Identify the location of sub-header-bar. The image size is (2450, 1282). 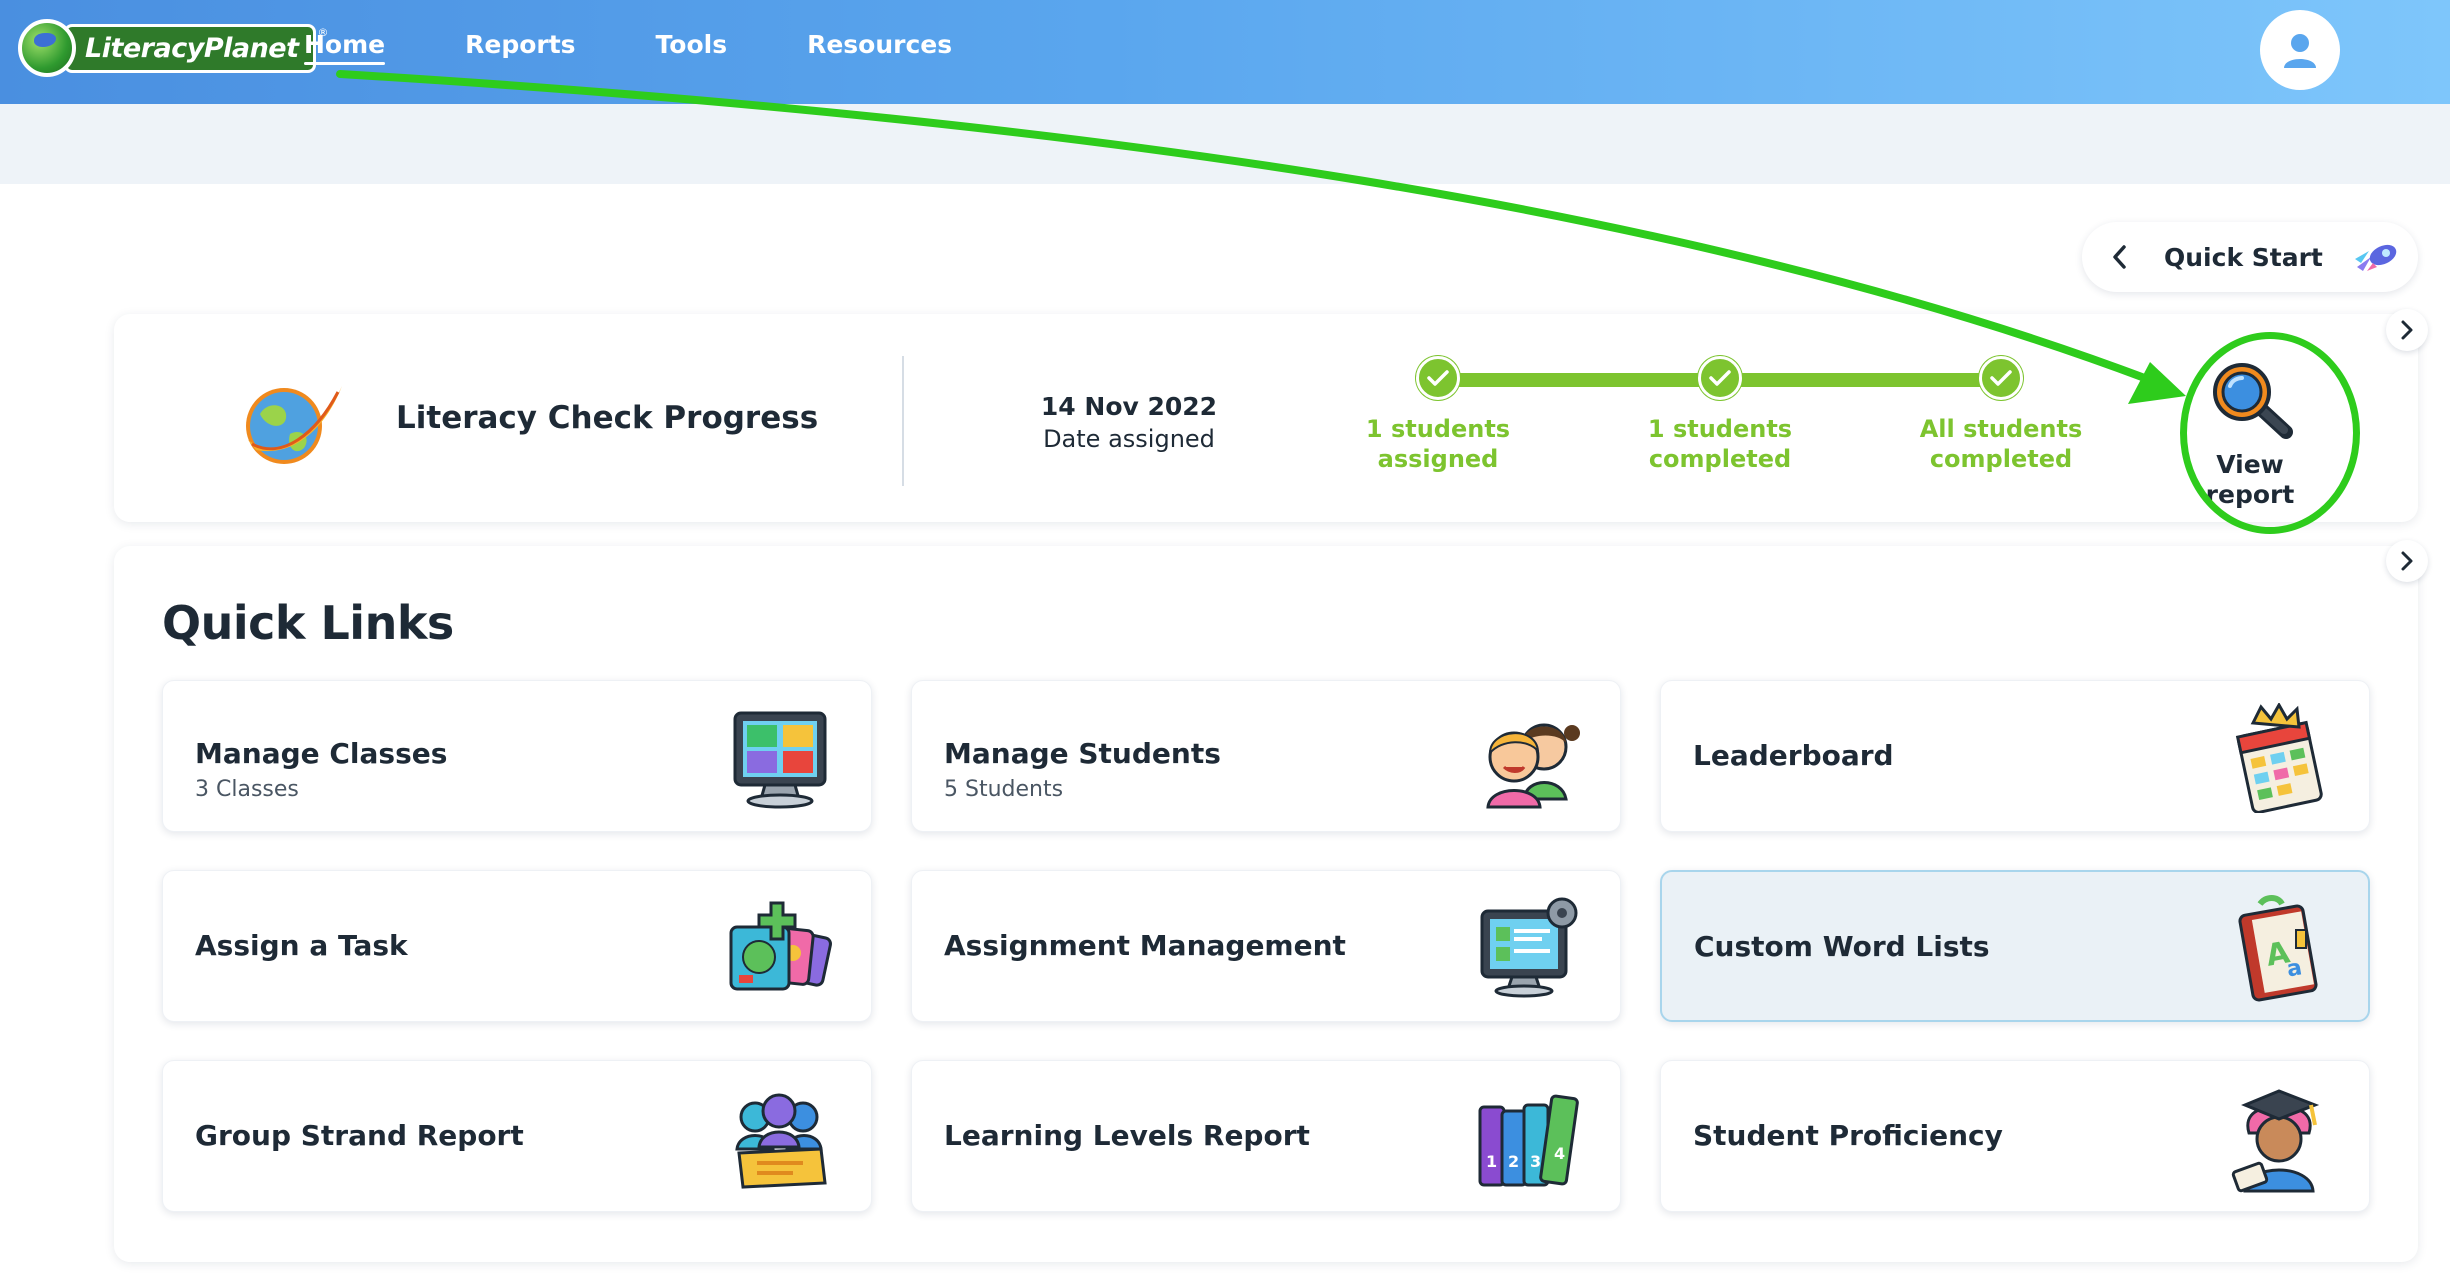
(1225, 144).